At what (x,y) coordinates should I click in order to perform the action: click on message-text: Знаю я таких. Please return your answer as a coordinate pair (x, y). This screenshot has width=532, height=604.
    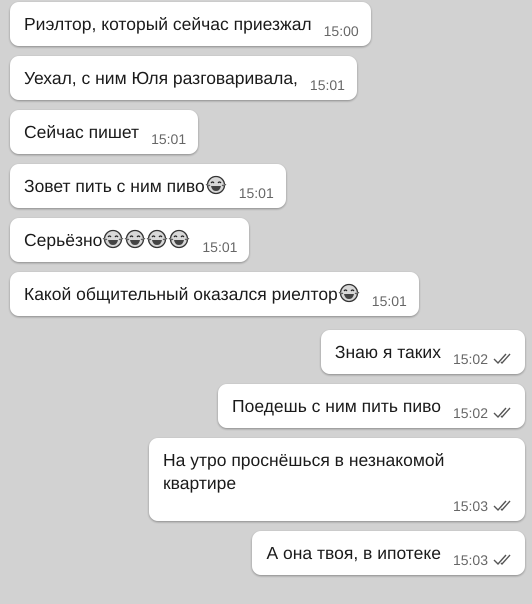
    Looking at the image, I should click on (387, 352).